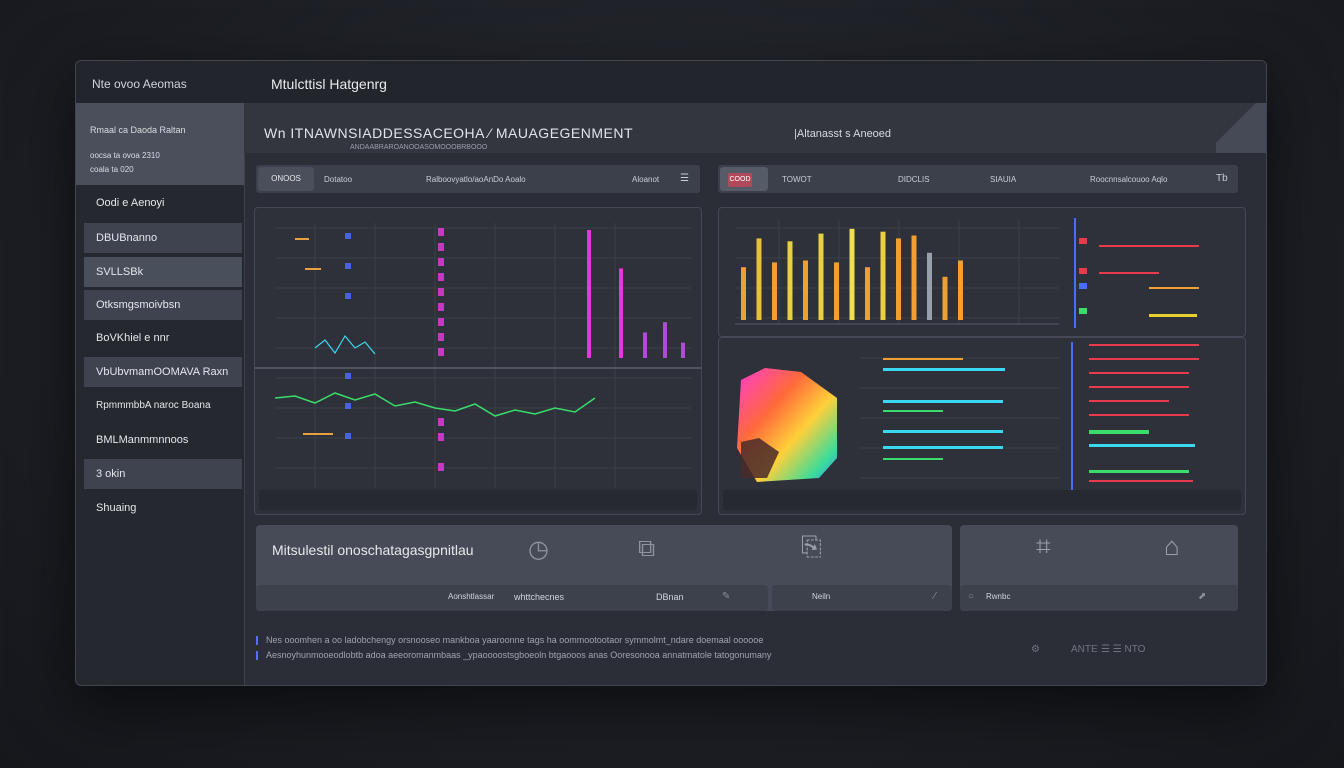 Image resolution: width=1344 pixels, height=768 pixels. Describe the element at coordinates (286, 179) in the screenshot. I see `left-toolbar-chip: ONOOS` at that location.